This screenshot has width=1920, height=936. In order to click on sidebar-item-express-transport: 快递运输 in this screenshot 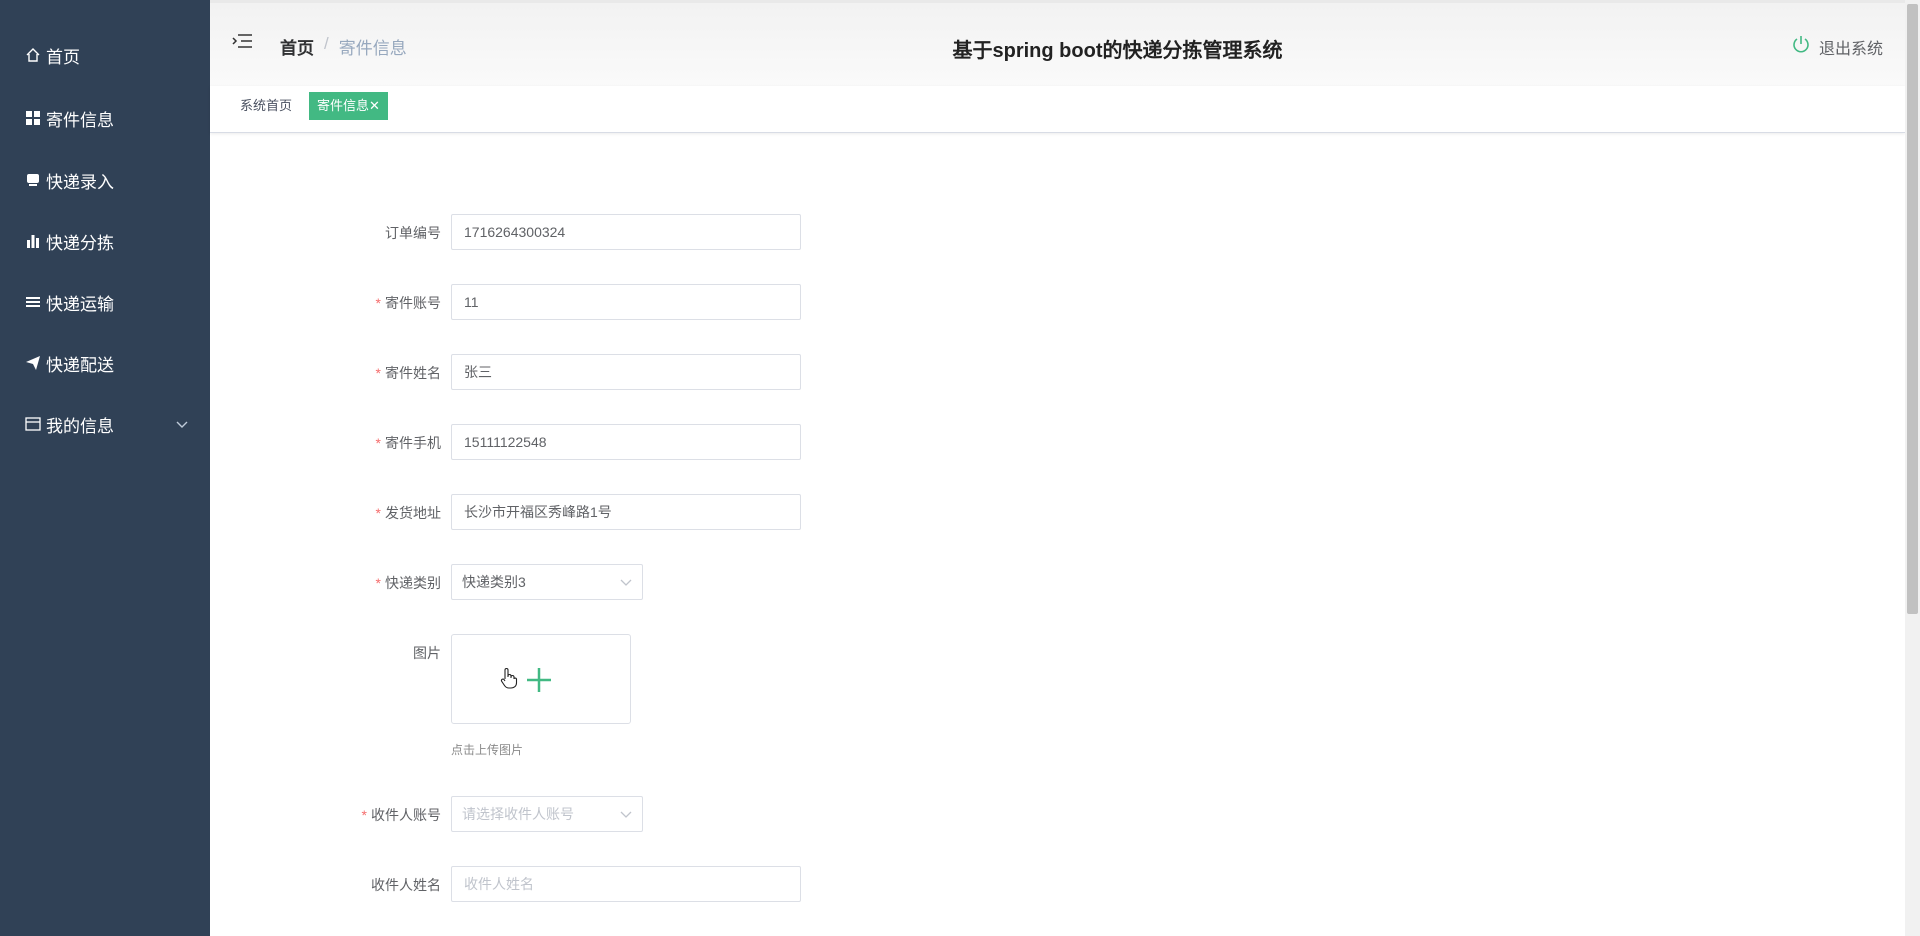, I will do `click(105, 302)`.